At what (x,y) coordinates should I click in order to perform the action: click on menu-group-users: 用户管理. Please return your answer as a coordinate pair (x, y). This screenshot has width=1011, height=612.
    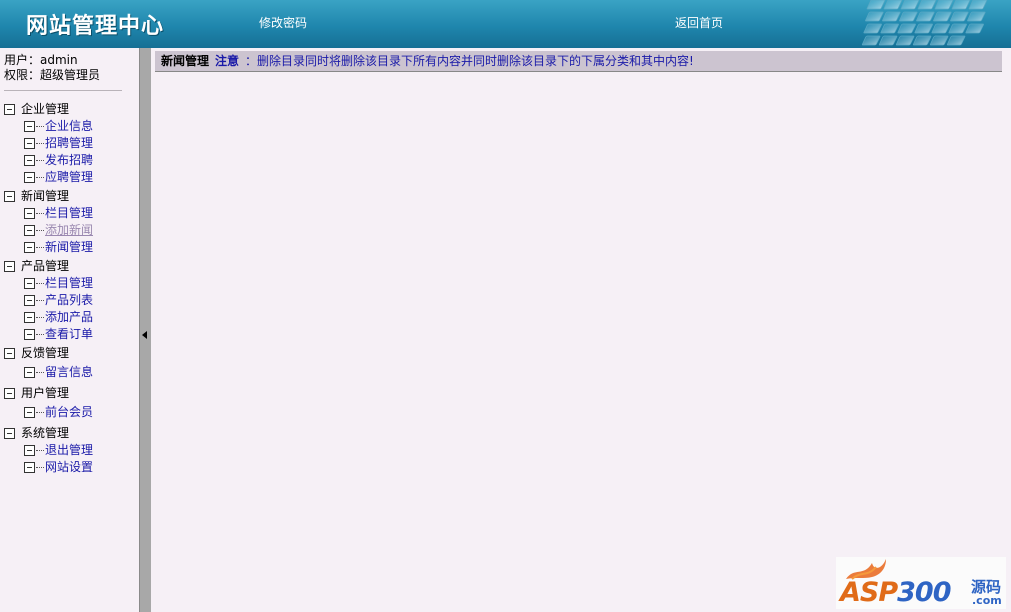
    Looking at the image, I should click on (36, 393).